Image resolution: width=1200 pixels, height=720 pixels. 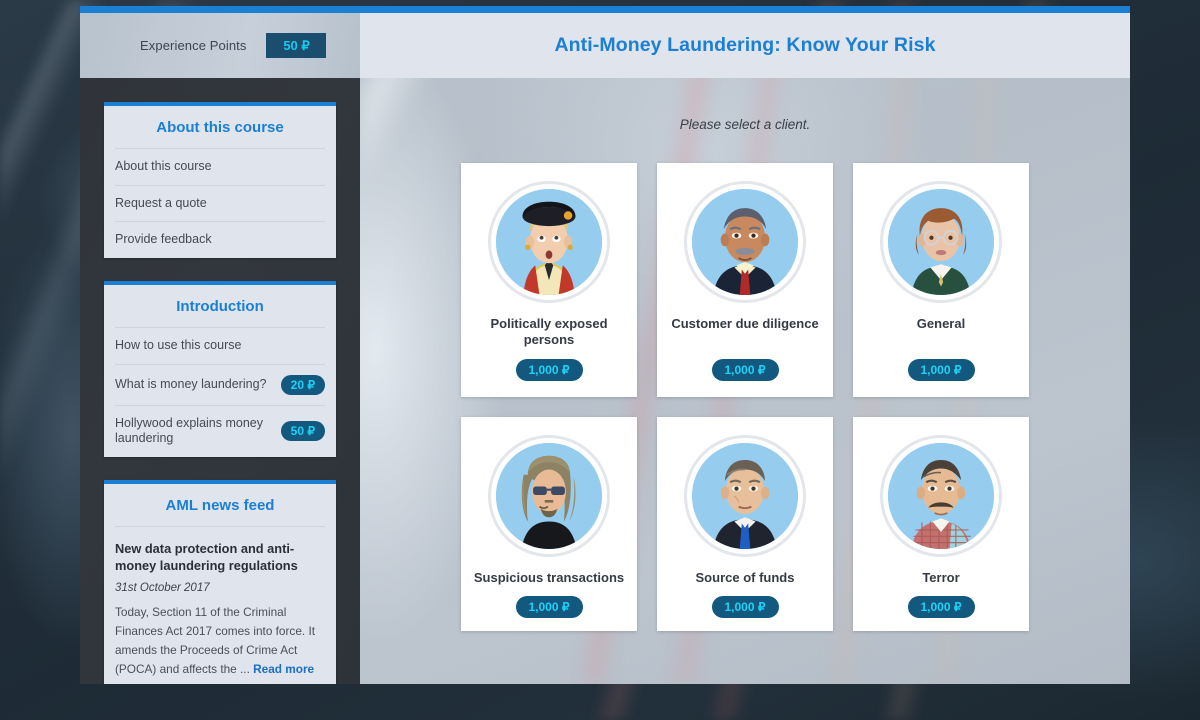 I want to click on experience-points-badge: 50 ₽, so click(x=296, y=45).